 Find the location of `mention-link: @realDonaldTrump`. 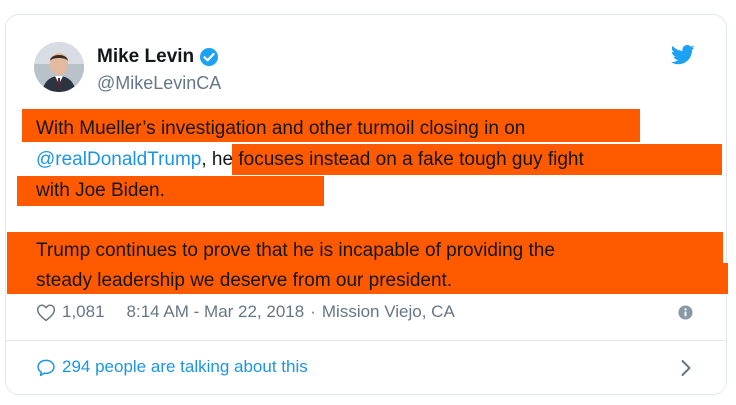

mention-link: @realDonaldTrump is located at coordinates (118, 159).